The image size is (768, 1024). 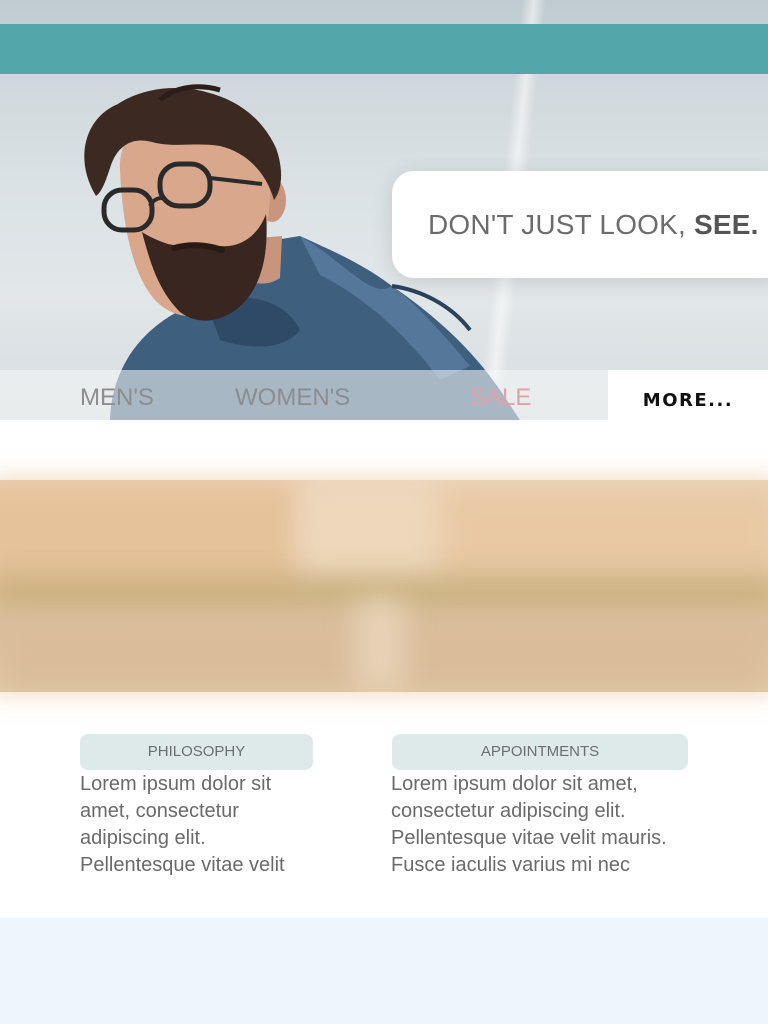 What do you see at coordinates (384, 49) in the screenshot?
I see `top-accent-bar` at bounding box center [384, 49].